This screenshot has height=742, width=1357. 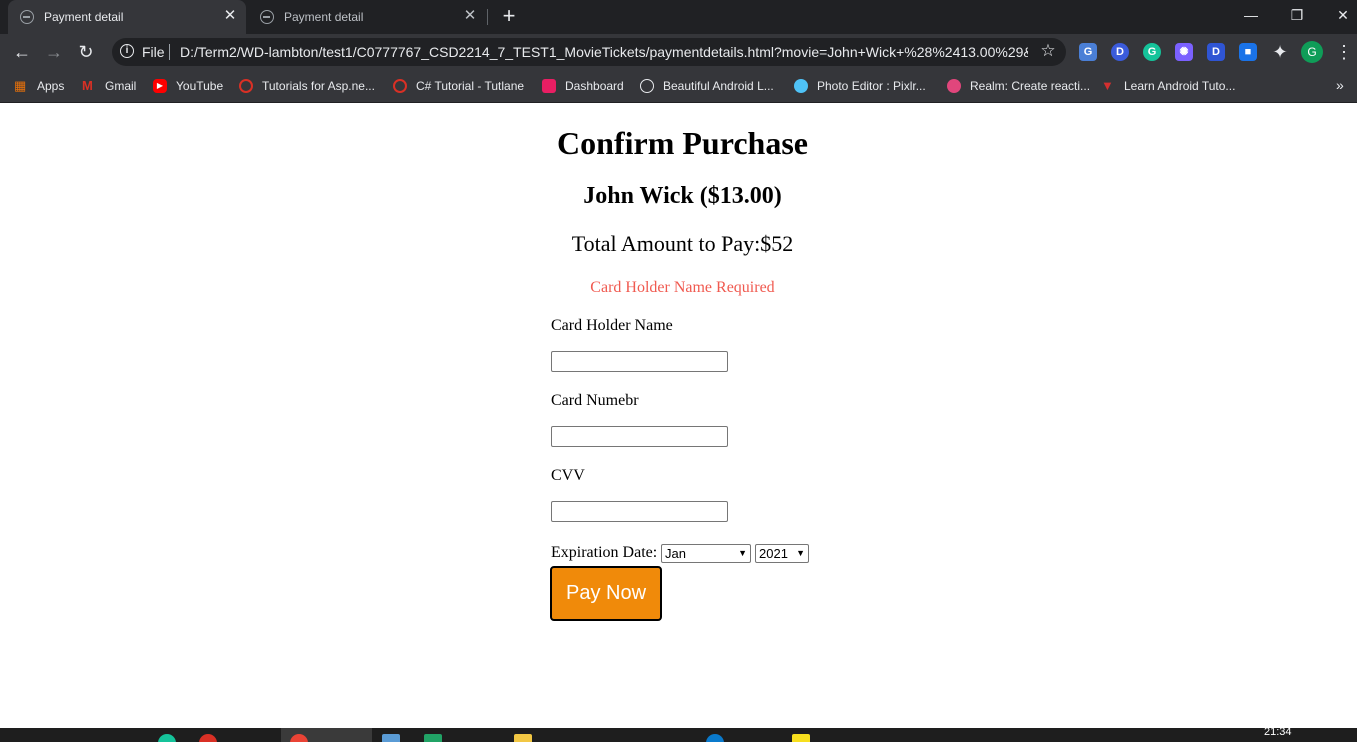 I want to click on bookmark-youtube: ▶ YouTube, so click(x=188, y=86).